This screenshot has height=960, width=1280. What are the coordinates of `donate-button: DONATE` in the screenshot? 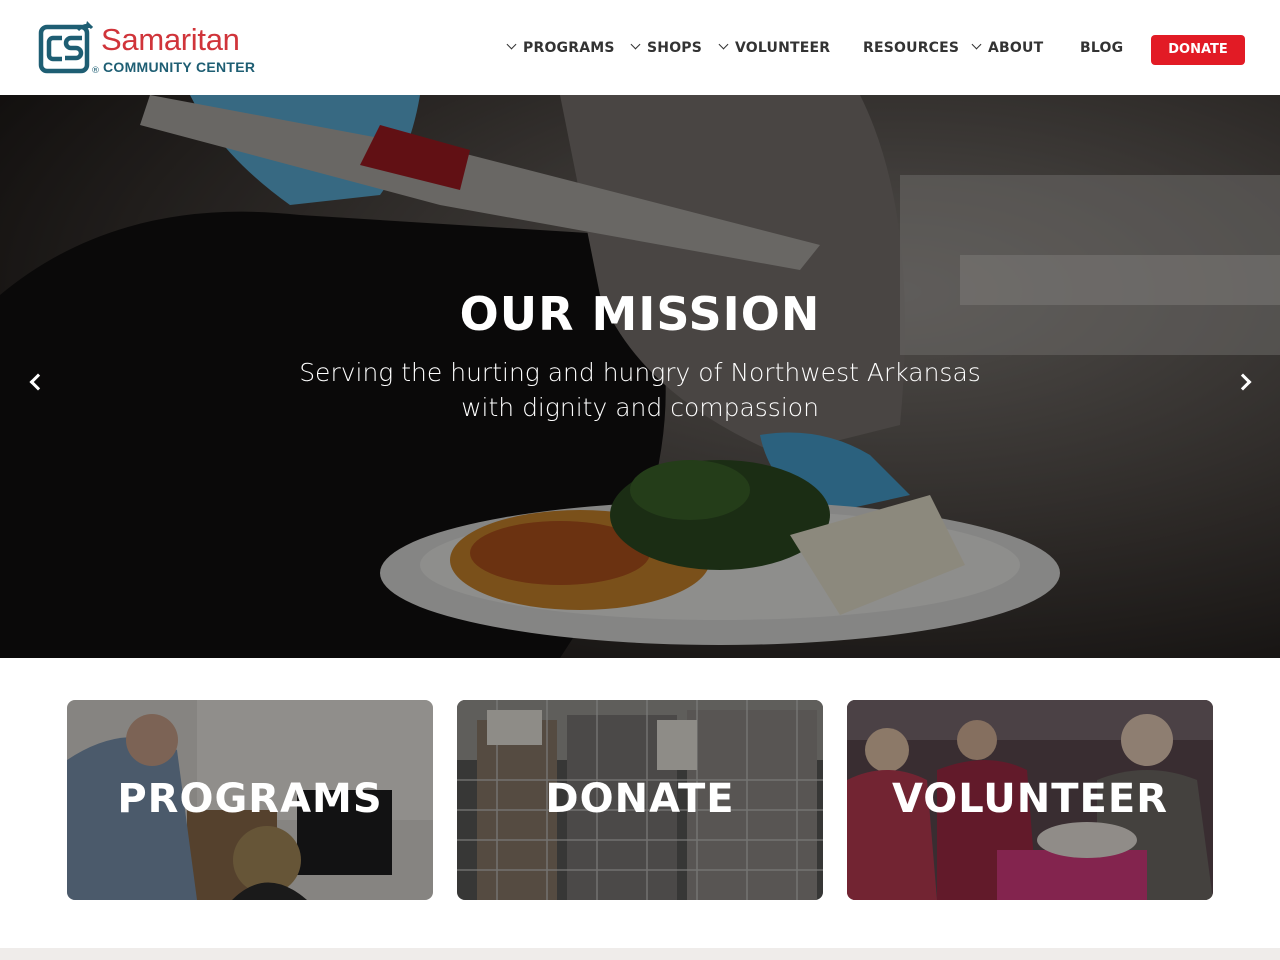 It's located at (1198, 50).